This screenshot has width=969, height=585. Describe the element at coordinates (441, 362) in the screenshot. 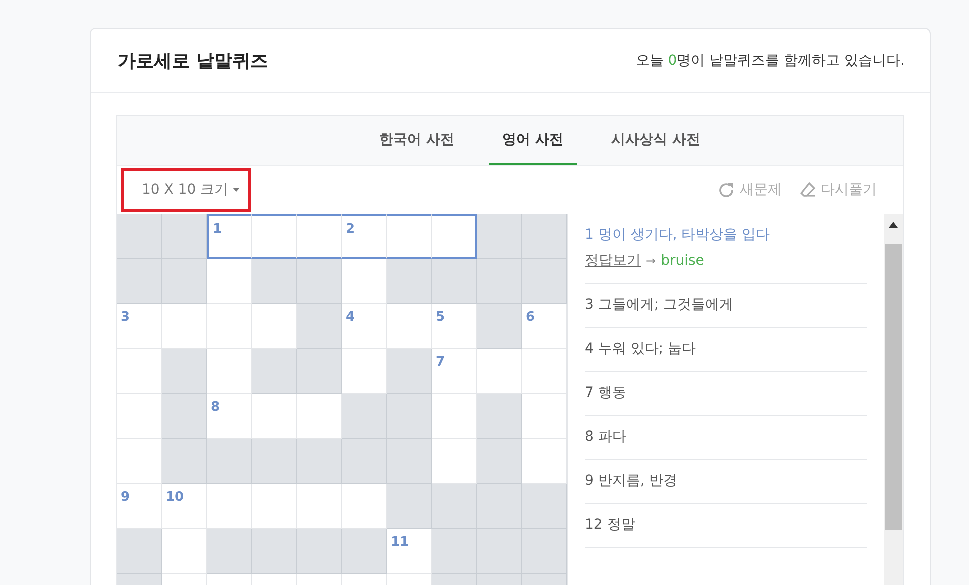

I see `clue-number: 7` at that location.